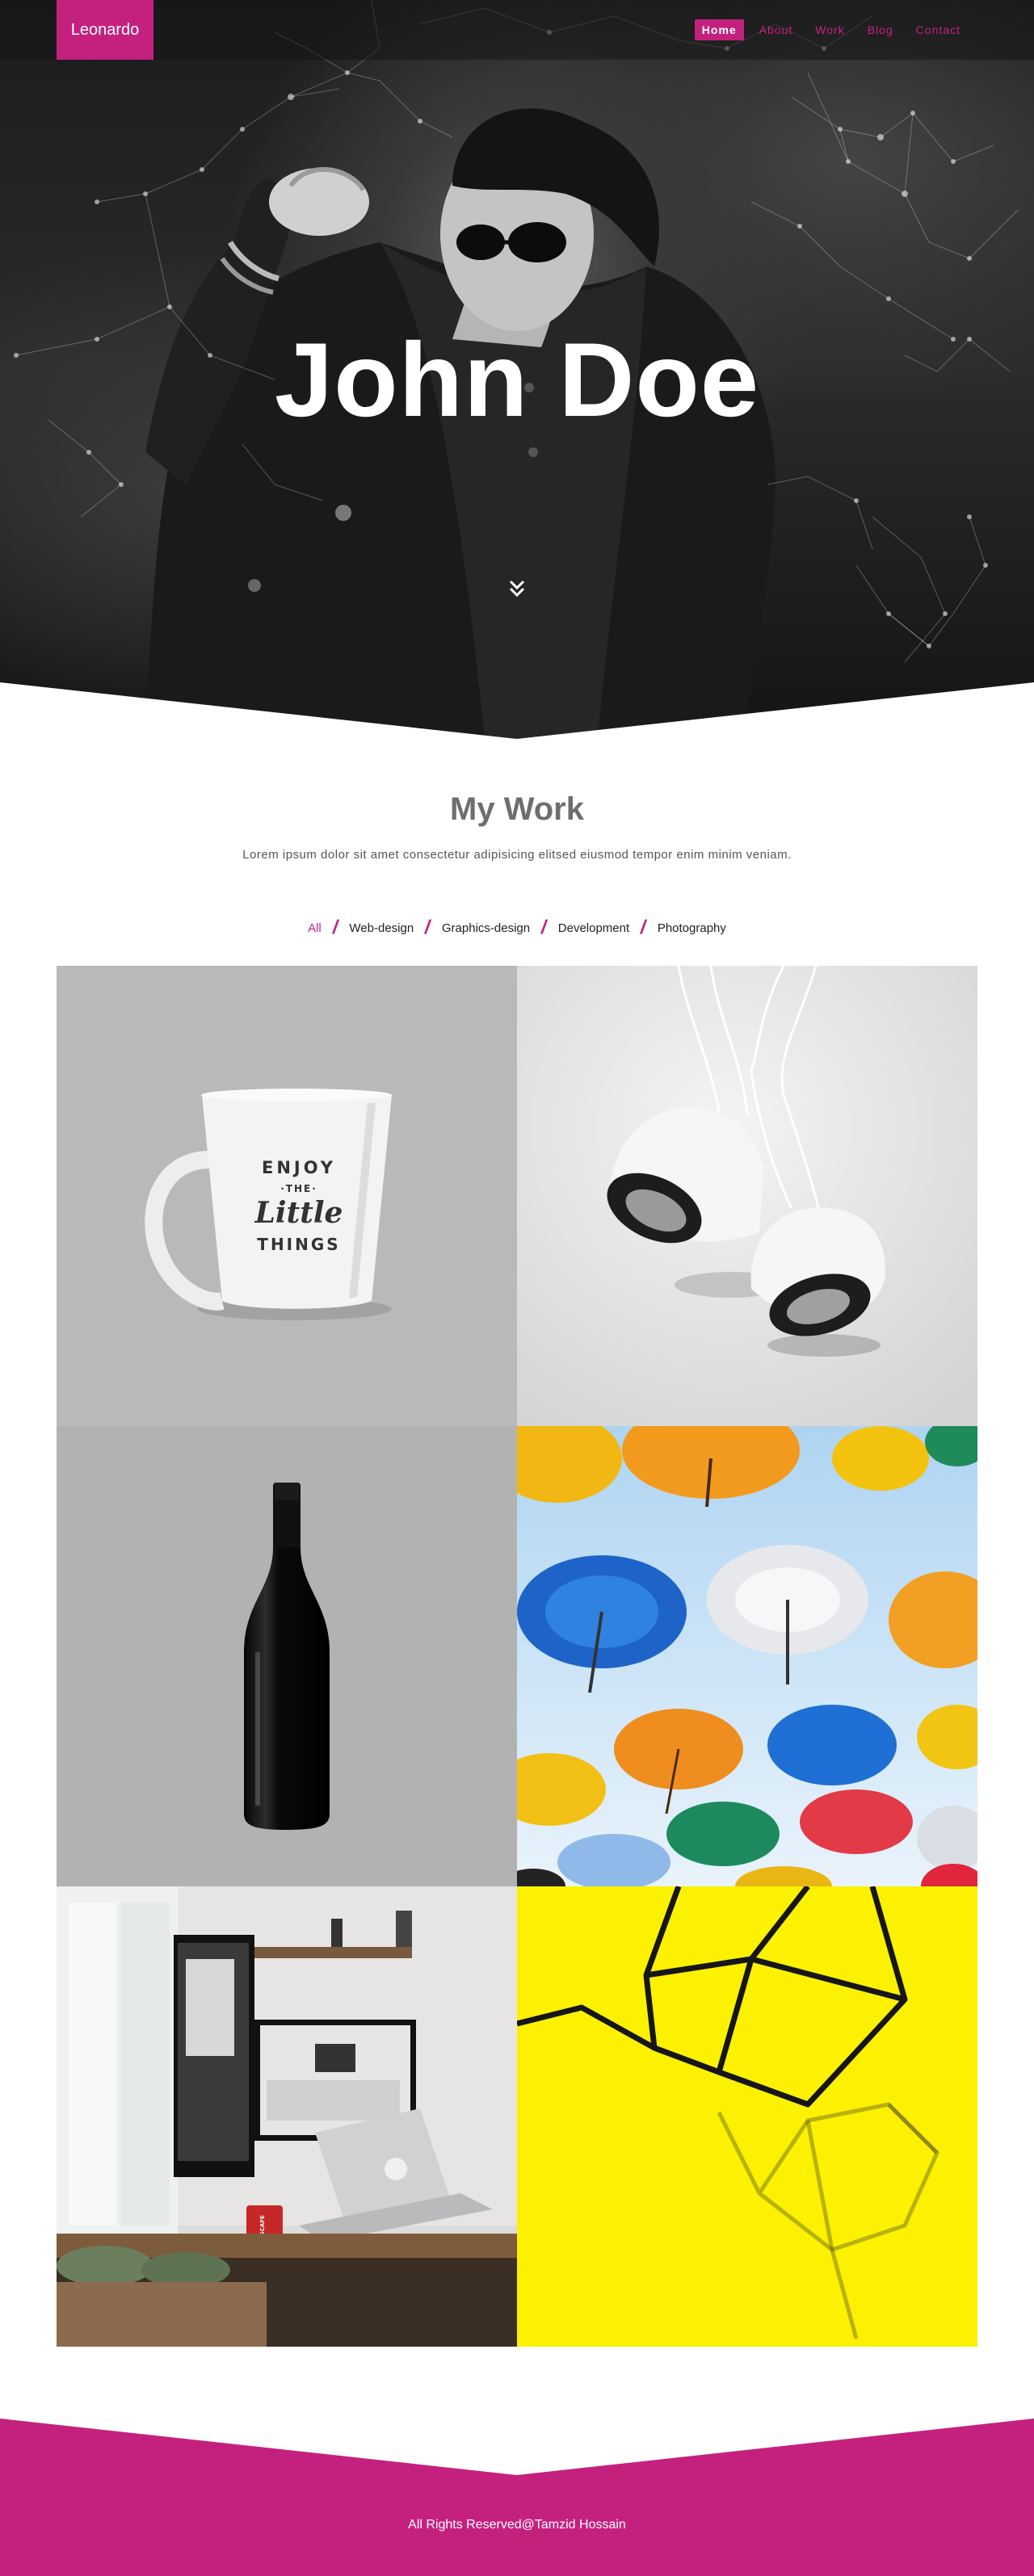 The height and width of the screenshot is (2576, 1034). I want to click on geometric-lamp-photo, so click(747, 2116).